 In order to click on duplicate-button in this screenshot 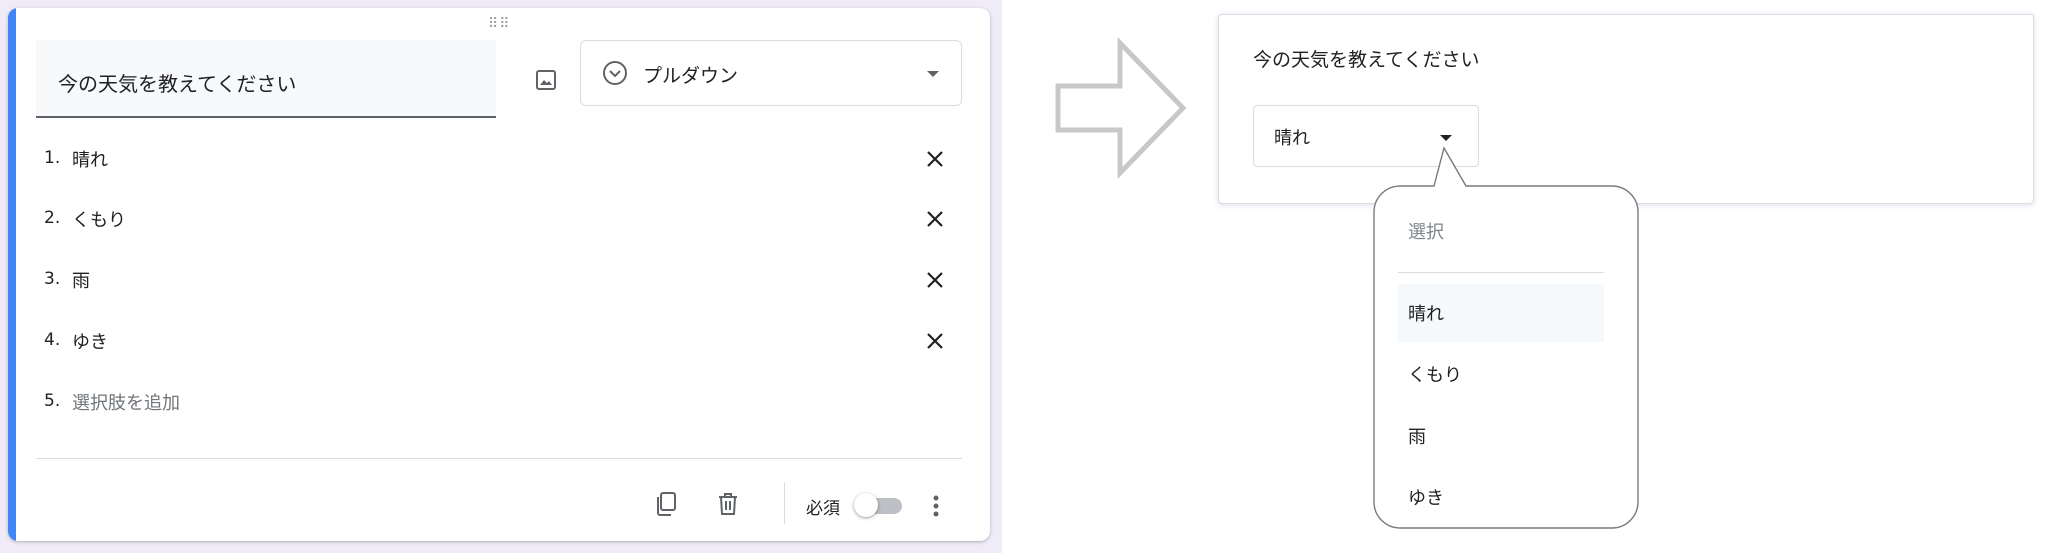, I will do `click(666, 504)`.